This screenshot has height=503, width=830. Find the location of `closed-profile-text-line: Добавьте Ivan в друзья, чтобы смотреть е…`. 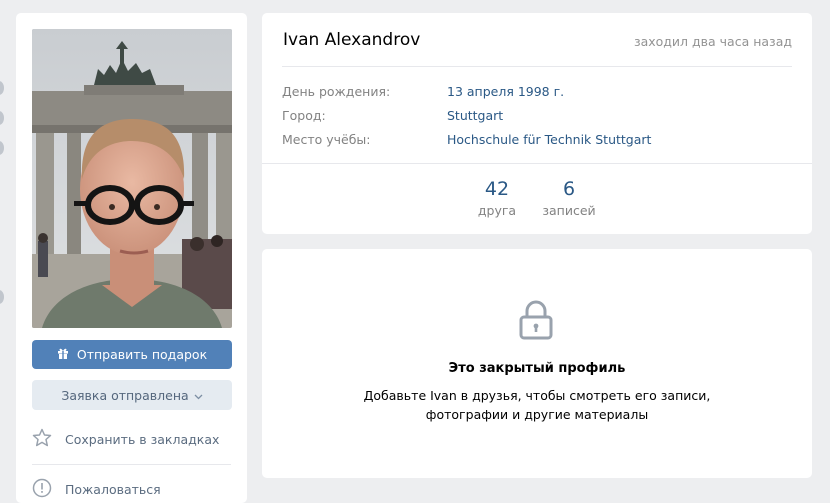

closed-profile-text-line: Добавьте Ivan в друзья, чтобы смотреть е… is located at coordinates (537, 395).